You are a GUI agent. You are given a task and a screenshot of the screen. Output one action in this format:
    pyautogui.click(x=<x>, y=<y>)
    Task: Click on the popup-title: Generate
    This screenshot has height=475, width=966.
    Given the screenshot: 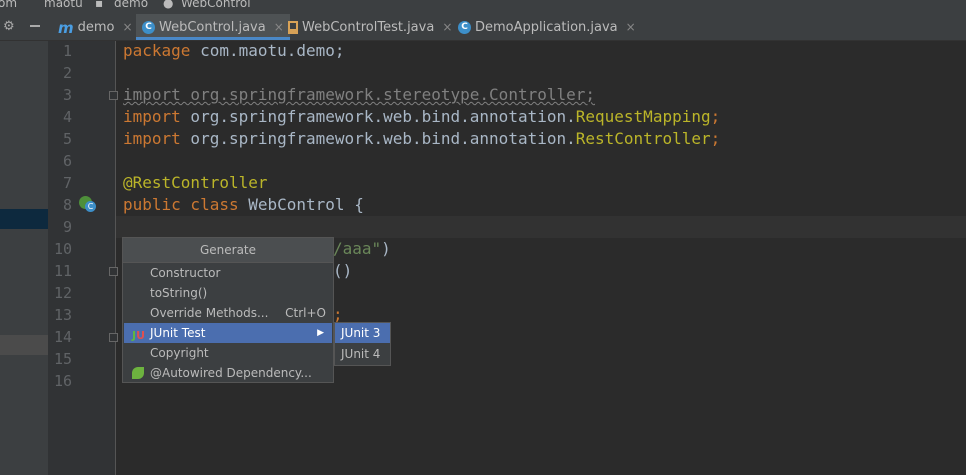 What is the action you would take?
    pyautogui.click(x=228, y=250)
    